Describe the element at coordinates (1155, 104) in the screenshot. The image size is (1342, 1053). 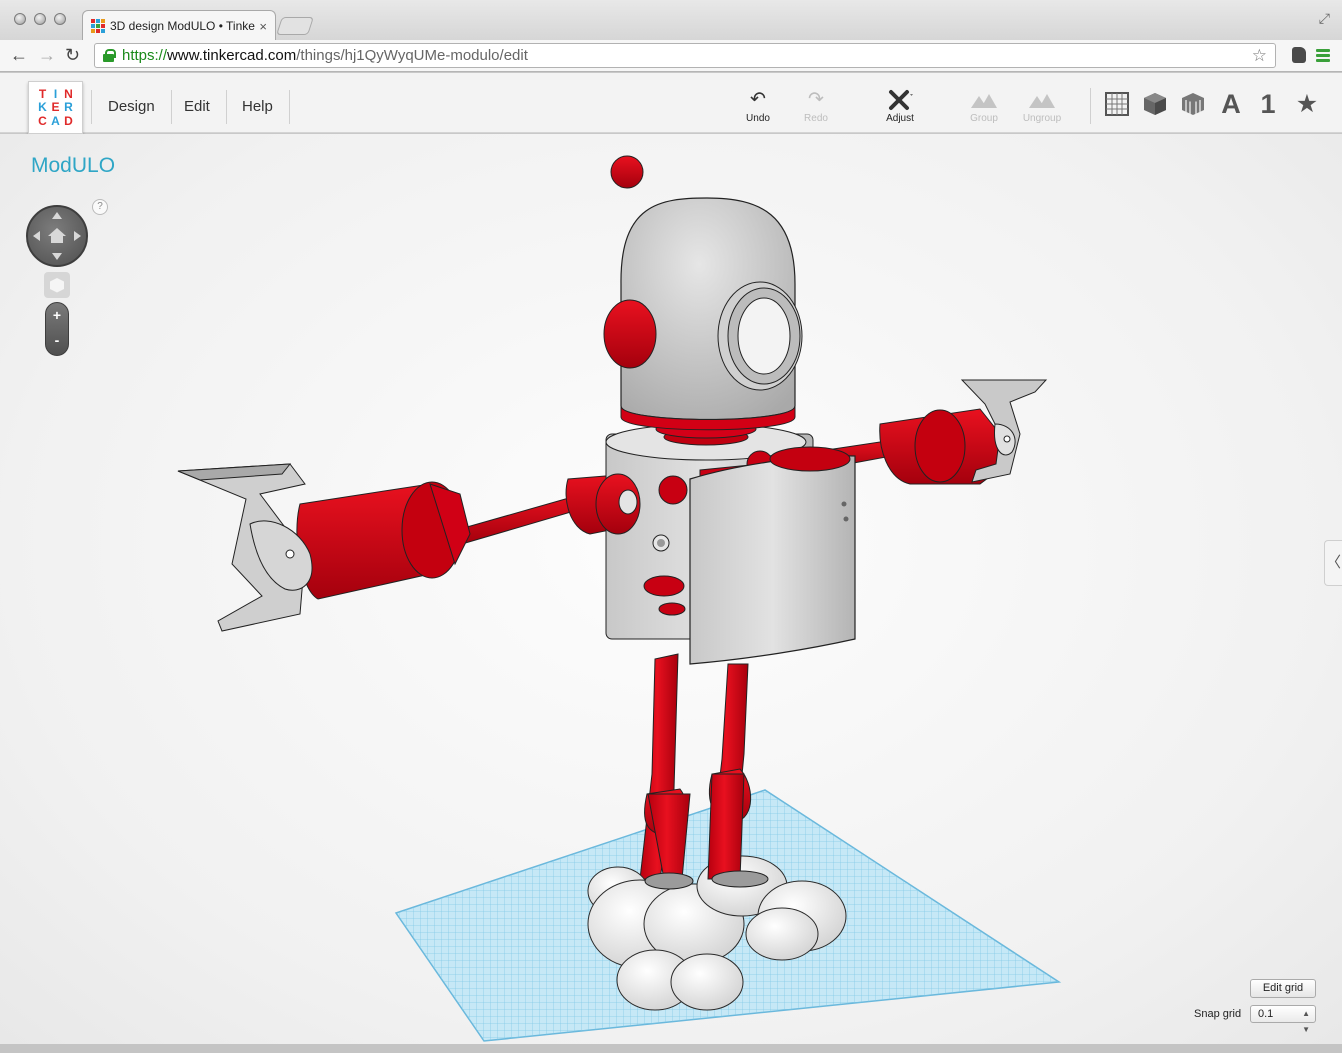
I see `solid-cube-icon` at that location.